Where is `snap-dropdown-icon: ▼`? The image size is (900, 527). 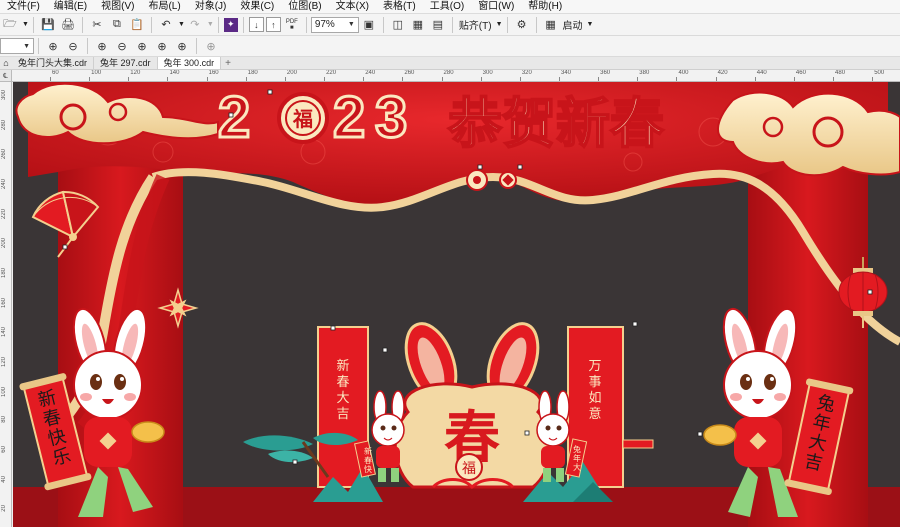 snap-dropdown-icon: ▼ is located at coordinates (499, 24).